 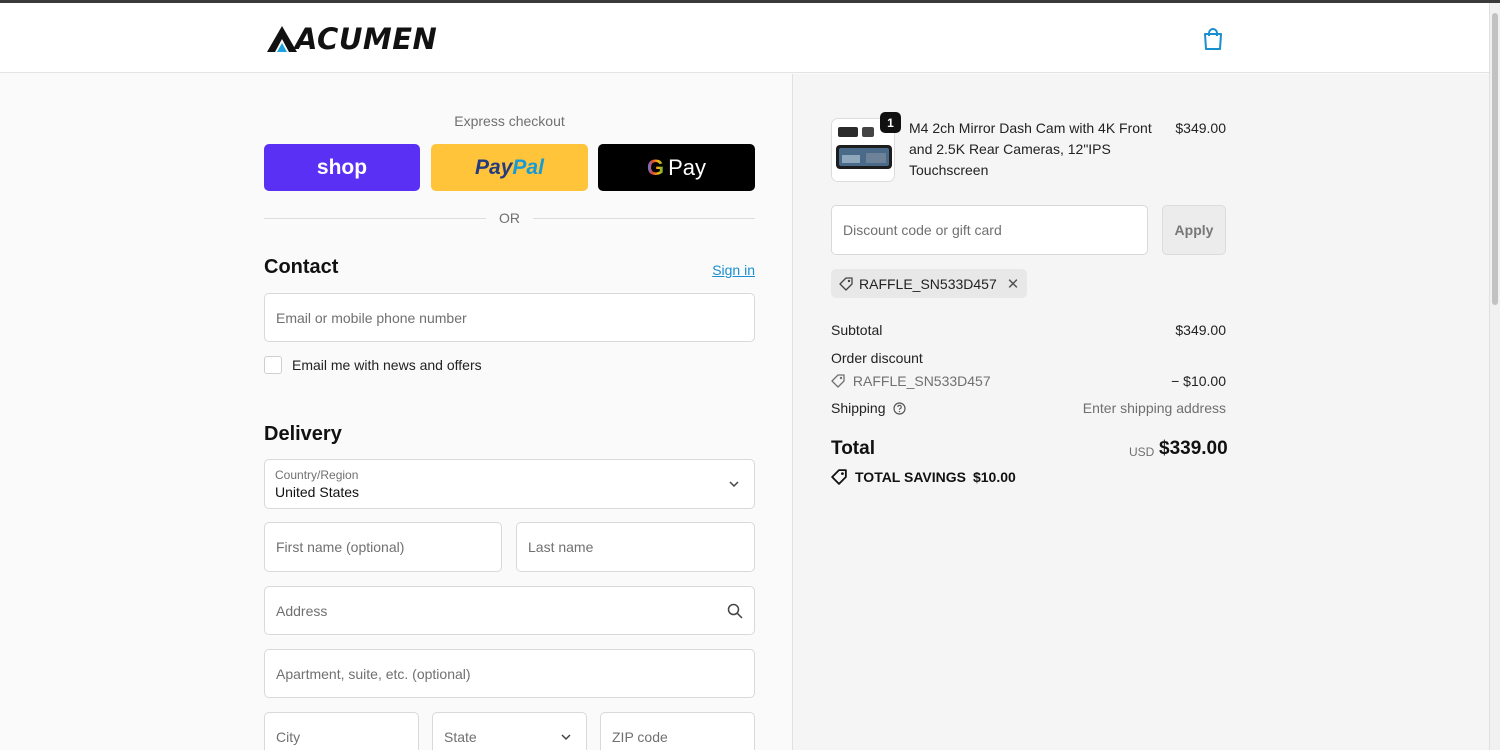 What do you see at coordinates (1028, 358) in the screenshot?
I see `order-discount-row: Order discount` at bounding box center [1028, 358].